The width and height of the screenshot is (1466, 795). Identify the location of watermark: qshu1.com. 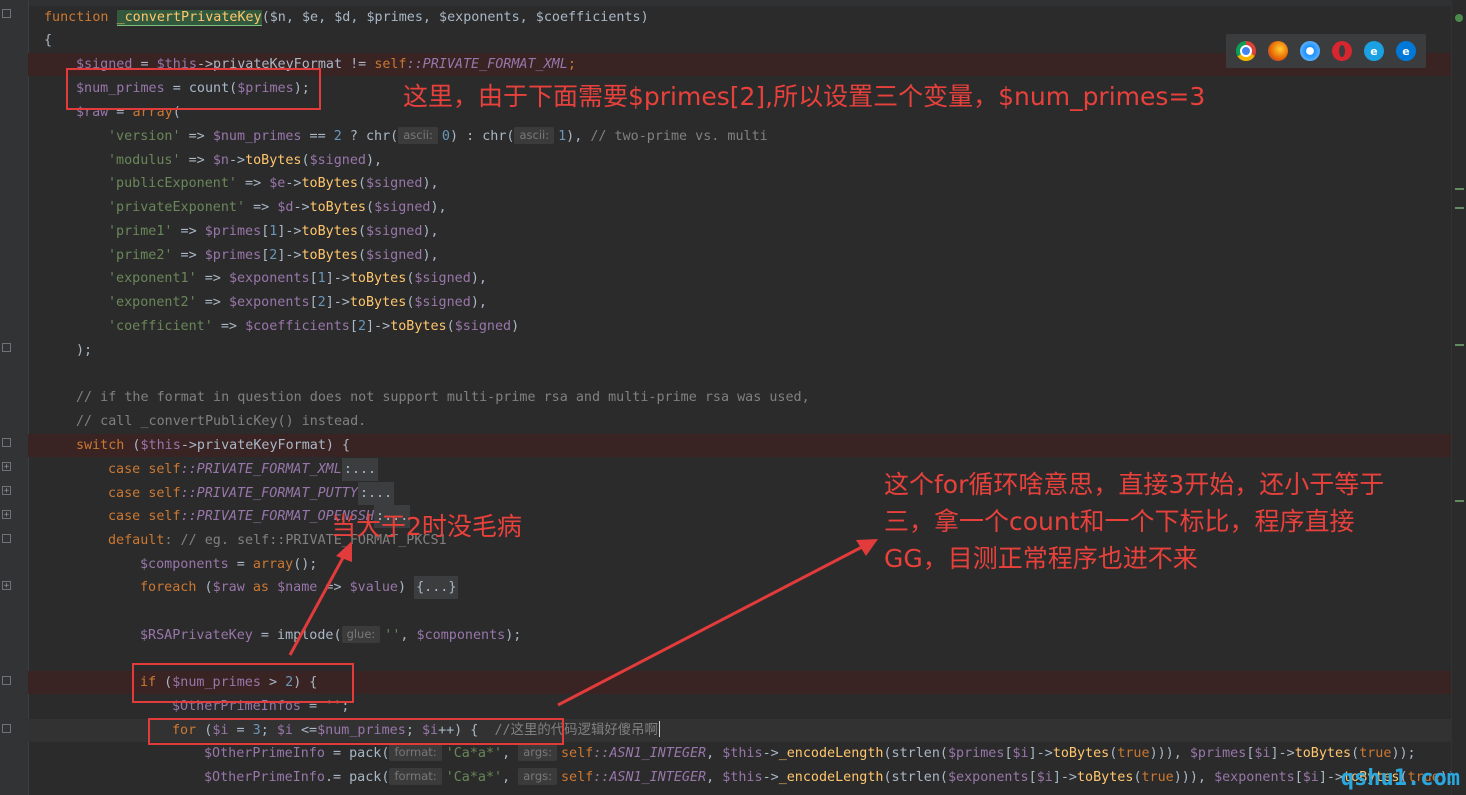
(1400, 778).